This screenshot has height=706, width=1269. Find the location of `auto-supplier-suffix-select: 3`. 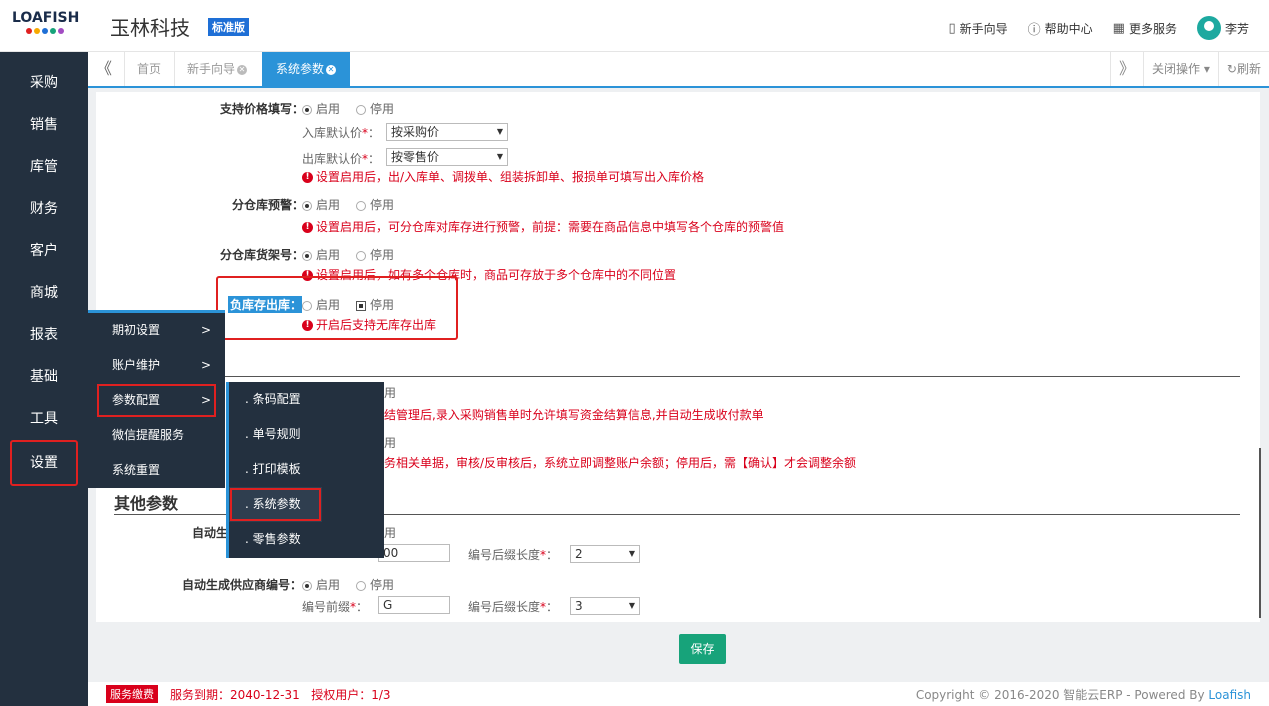

auto-supplier-suffix-select: 3 is located at coordinates (605, 606).